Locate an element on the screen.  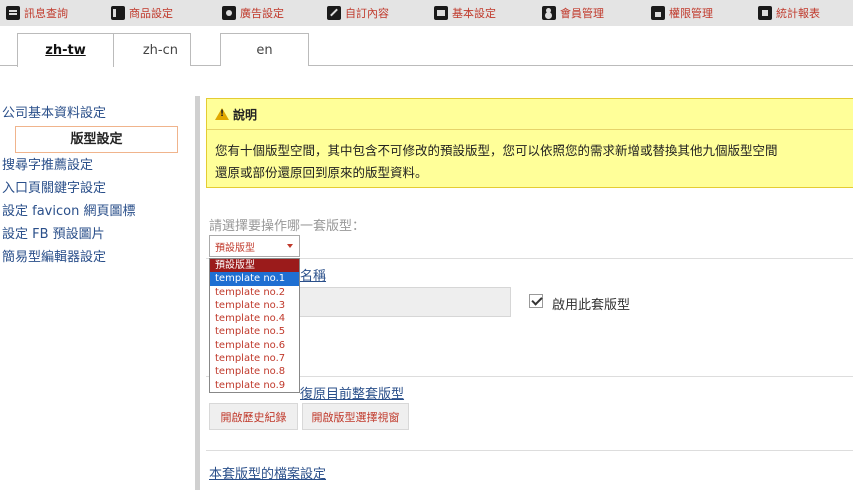
tab-en: en is located at coordinates (264, 49).